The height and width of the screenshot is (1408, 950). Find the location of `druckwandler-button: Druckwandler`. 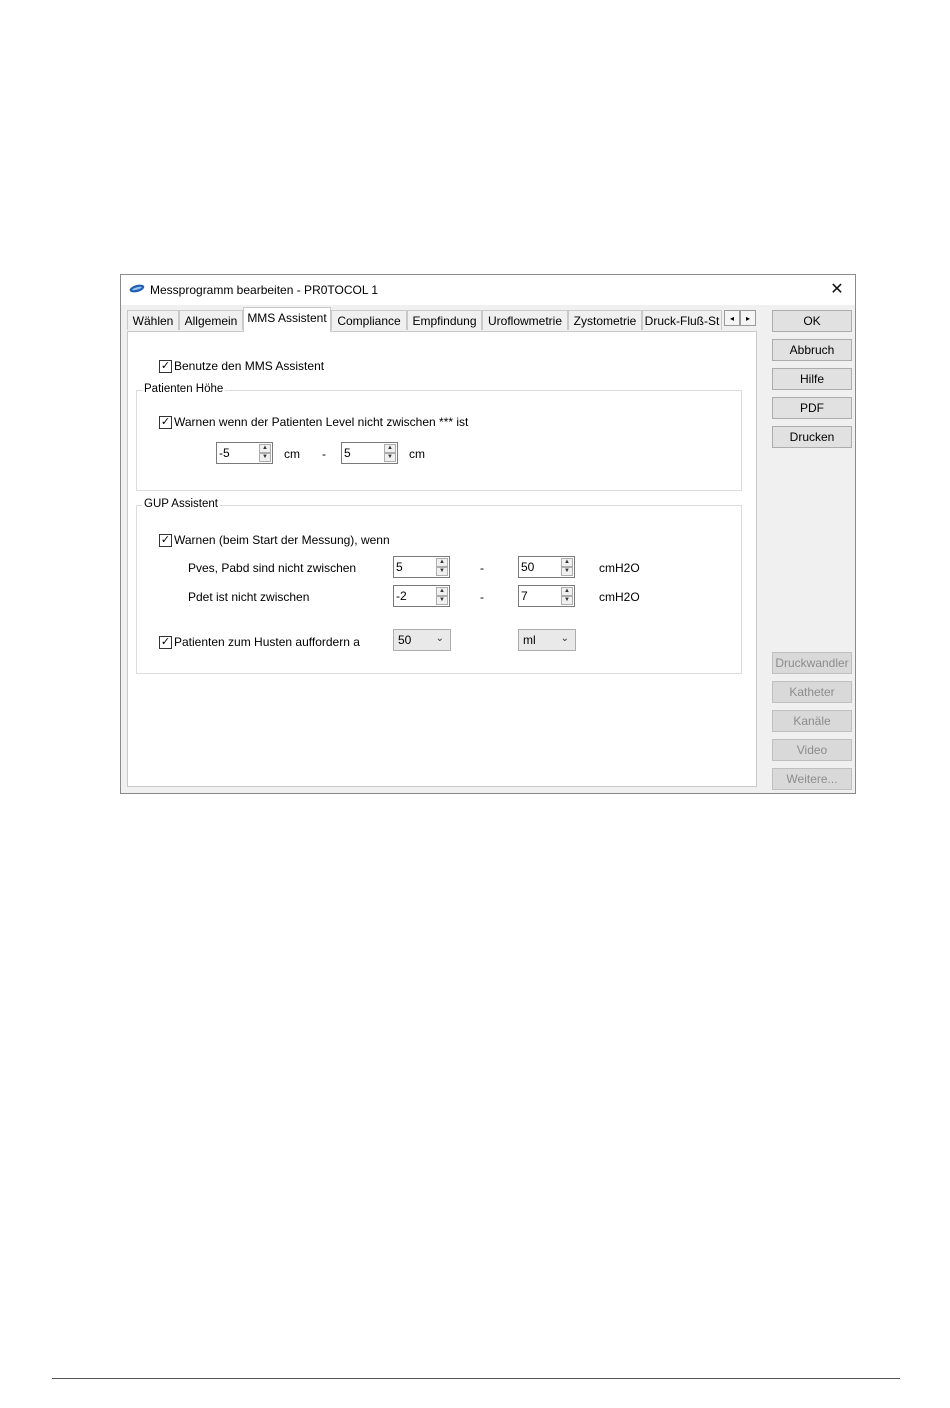

druckwandler-button: Druckwandler is located at coordinates (812, 663).